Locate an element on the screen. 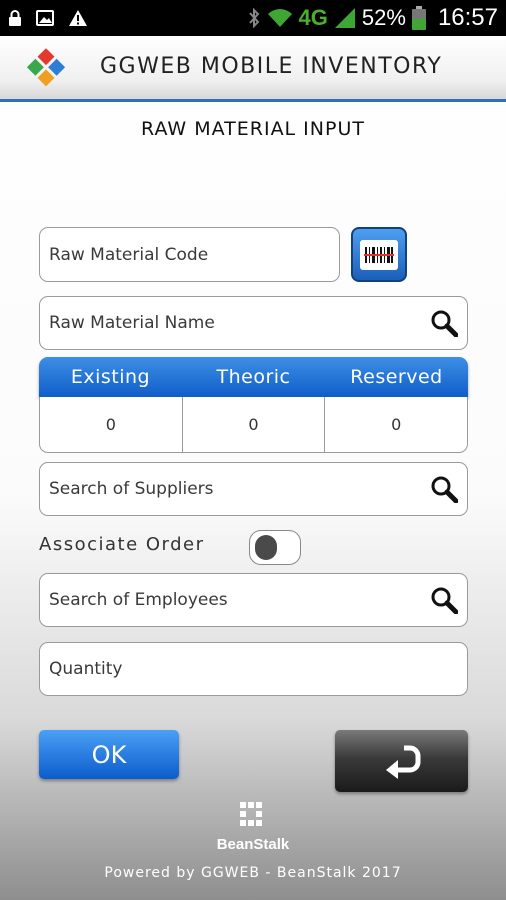 The height and width of the screenshot is (900, 506). stock-column-existing: Existing is located at coordinates (110, 377).